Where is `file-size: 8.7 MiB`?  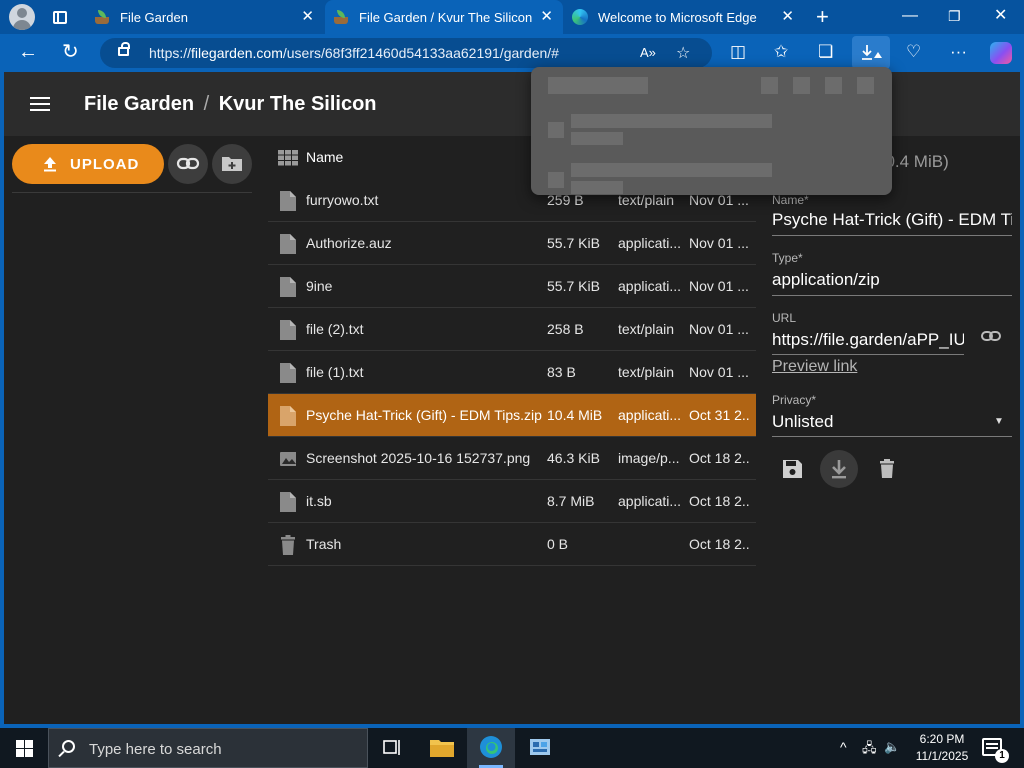 file-size: 8.7 MiB is located at coordinates (571, 501).